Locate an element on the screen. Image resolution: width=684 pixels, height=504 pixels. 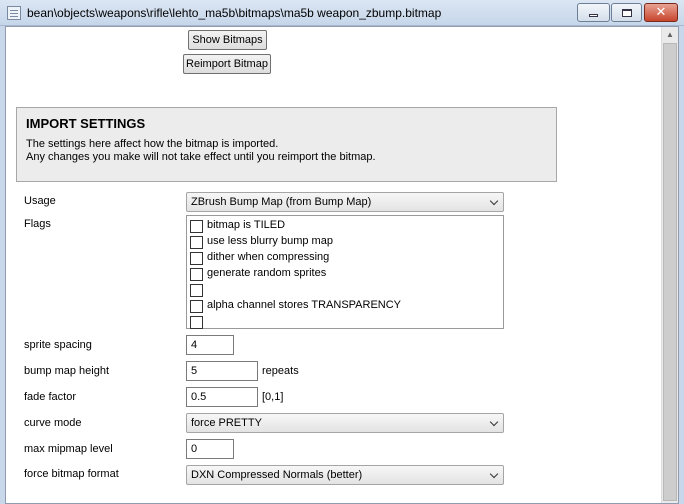
flags-label: Flags is located at coordinates (37, 224).